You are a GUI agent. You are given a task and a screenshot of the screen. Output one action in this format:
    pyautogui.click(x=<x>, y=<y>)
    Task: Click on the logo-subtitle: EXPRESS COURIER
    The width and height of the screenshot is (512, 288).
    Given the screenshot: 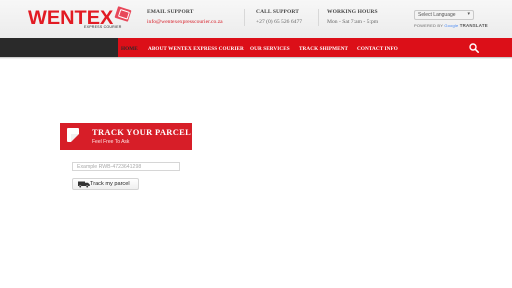 What is the action you would take?
    pyautogui.click(x=103, y=27)
    